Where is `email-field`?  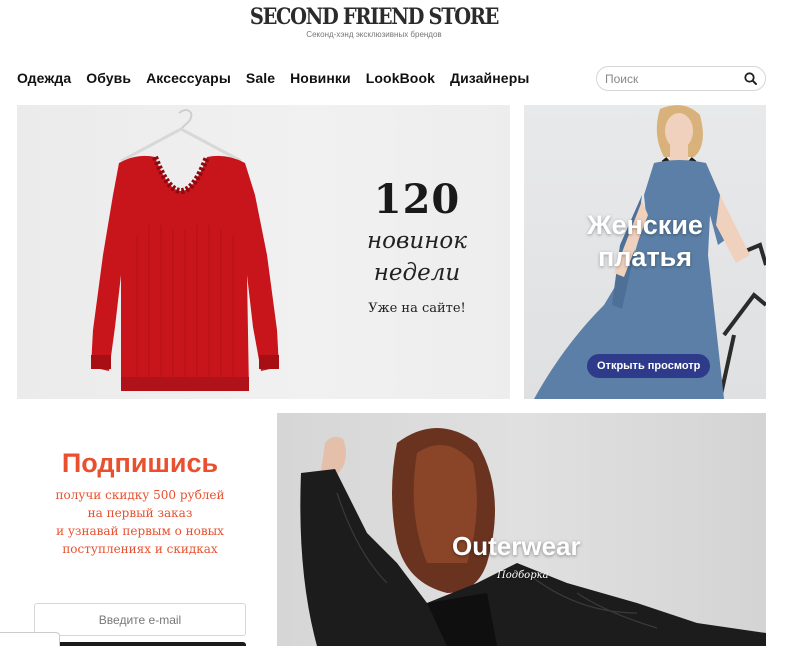 email-field is located at coordinates (140, 619).